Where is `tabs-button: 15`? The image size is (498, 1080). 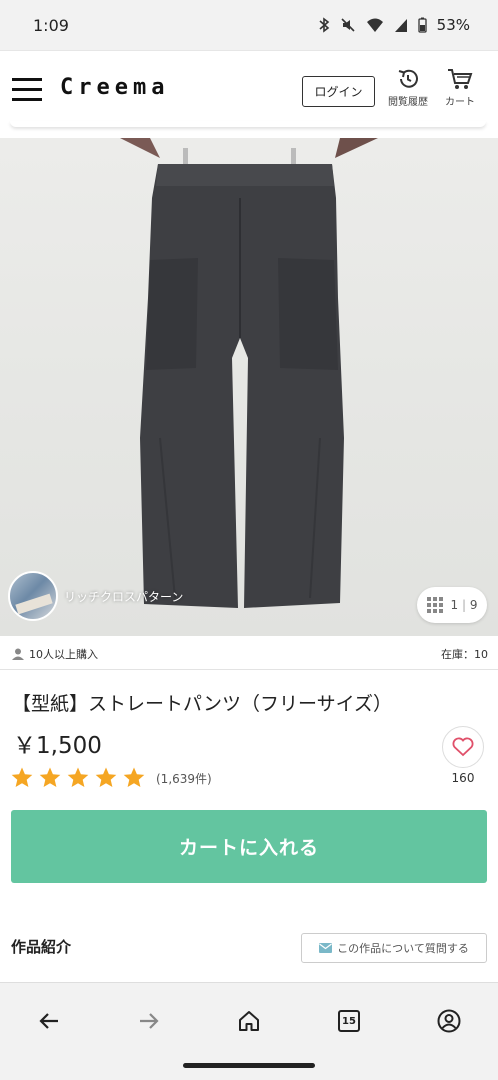
tabs-button: 15 is located at coordinates (349, 1021).